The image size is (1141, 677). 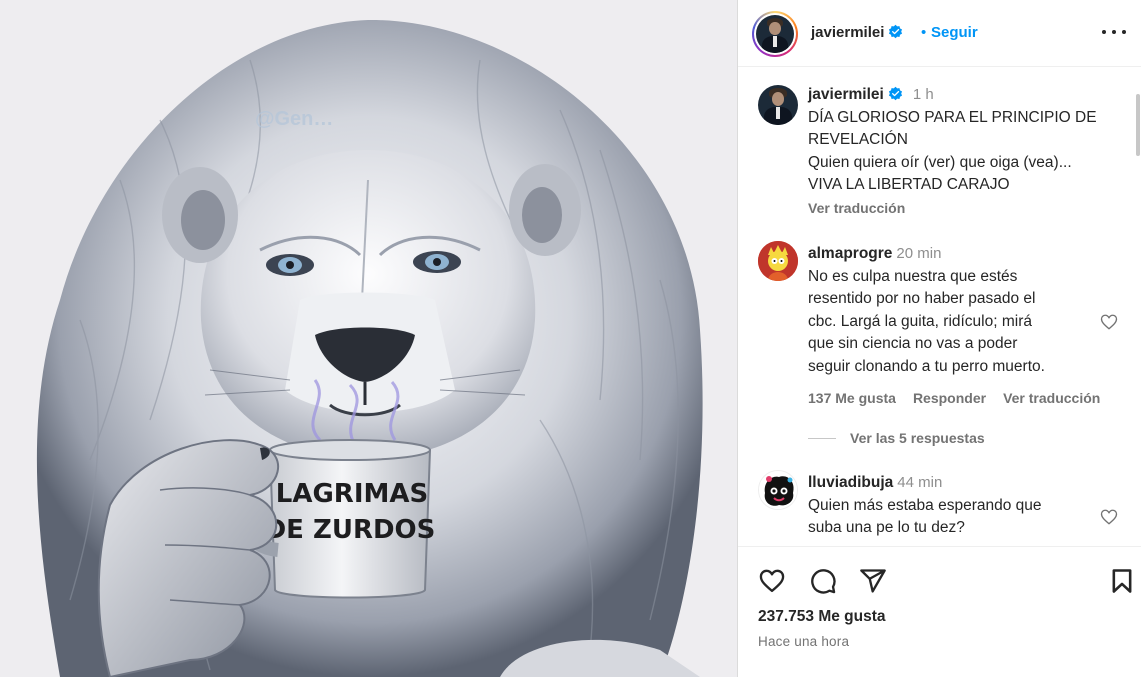 What do you see at coordinates (909, 184) in the screenshot?
I see `caption-line: VIVA LA LIBERTAD CARAJO` at bounding box center [909, 184].